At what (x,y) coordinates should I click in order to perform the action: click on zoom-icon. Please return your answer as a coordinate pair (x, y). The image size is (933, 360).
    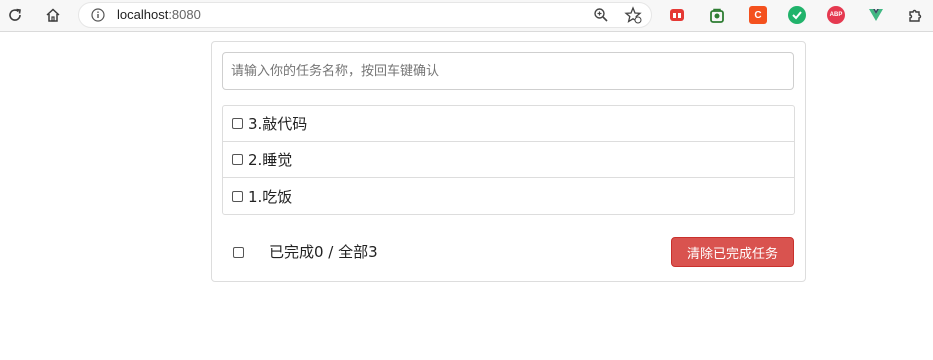
    Looking at the image, I should click on (601, 15).